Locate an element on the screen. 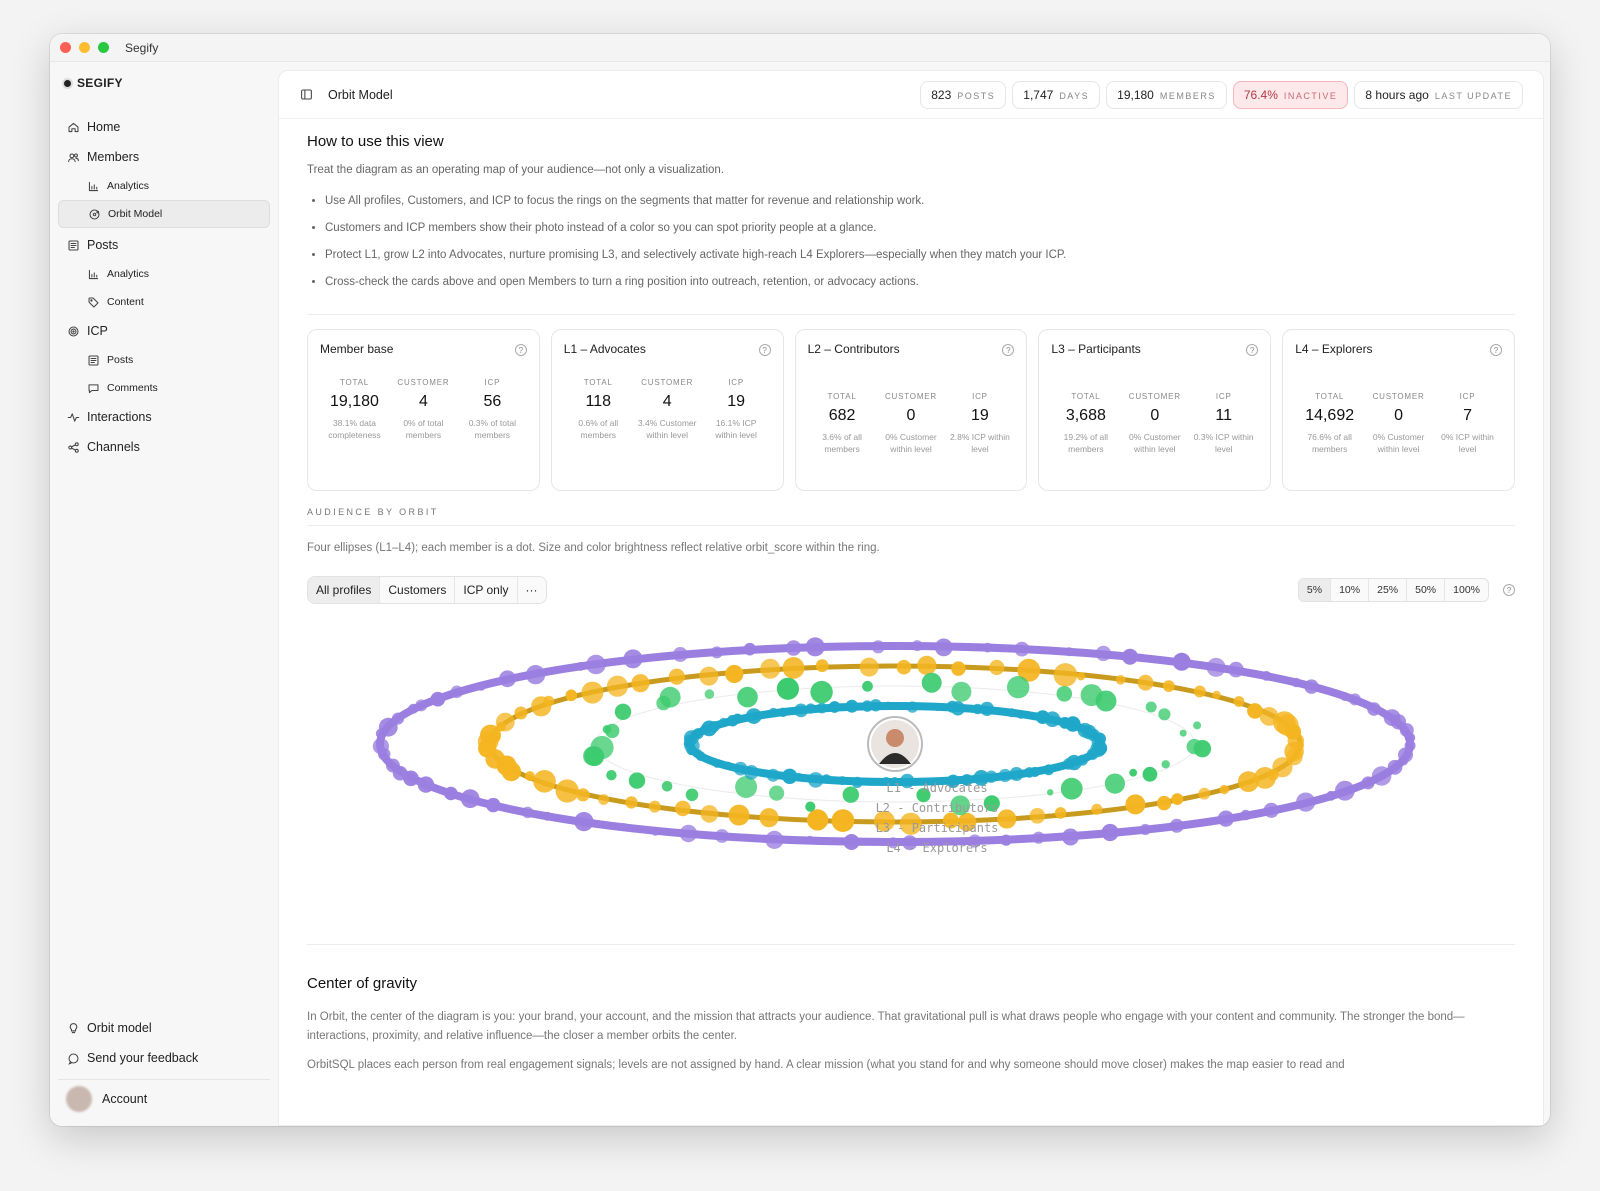 The image size is (1600, 1191). sidebar-item-members: Members is located at coordinates (164, 157).